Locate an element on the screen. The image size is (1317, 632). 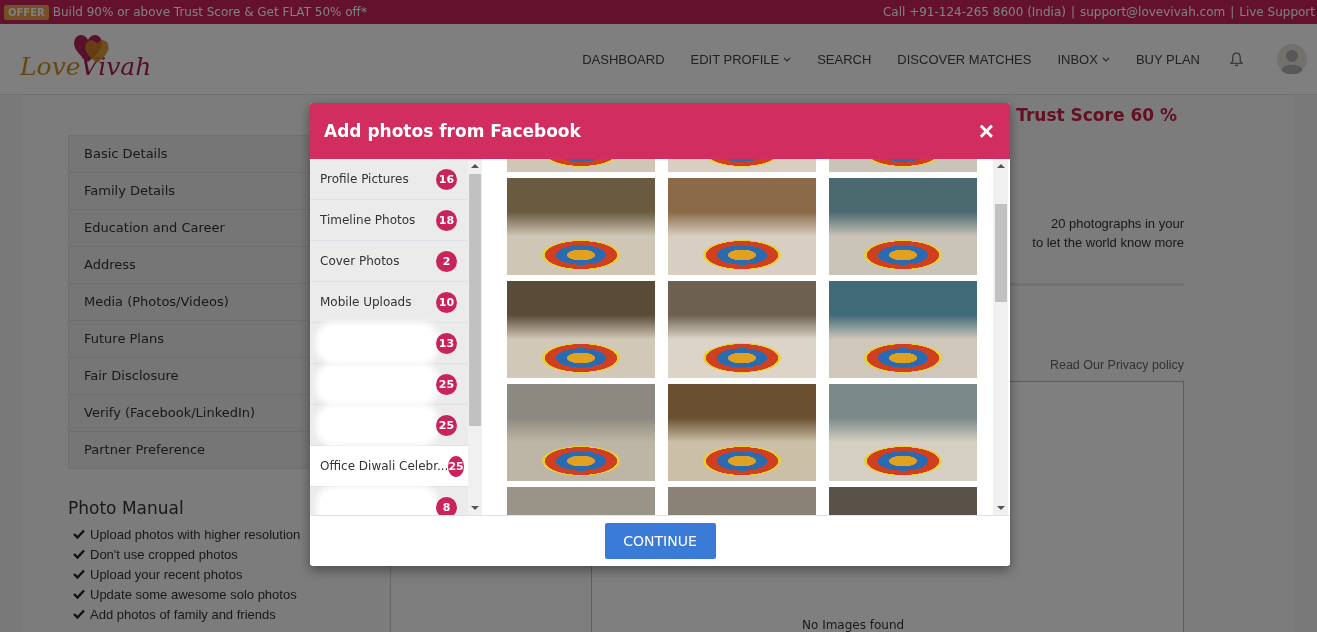
offer-badge: OFFER is located at coordinates (26, 12).